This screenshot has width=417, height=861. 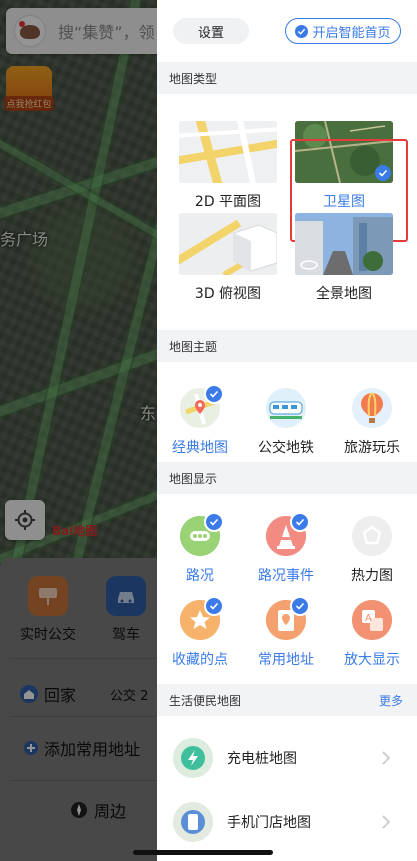 I want to click on map-type-label: 2D 平面图, so click(x=228, y=202).